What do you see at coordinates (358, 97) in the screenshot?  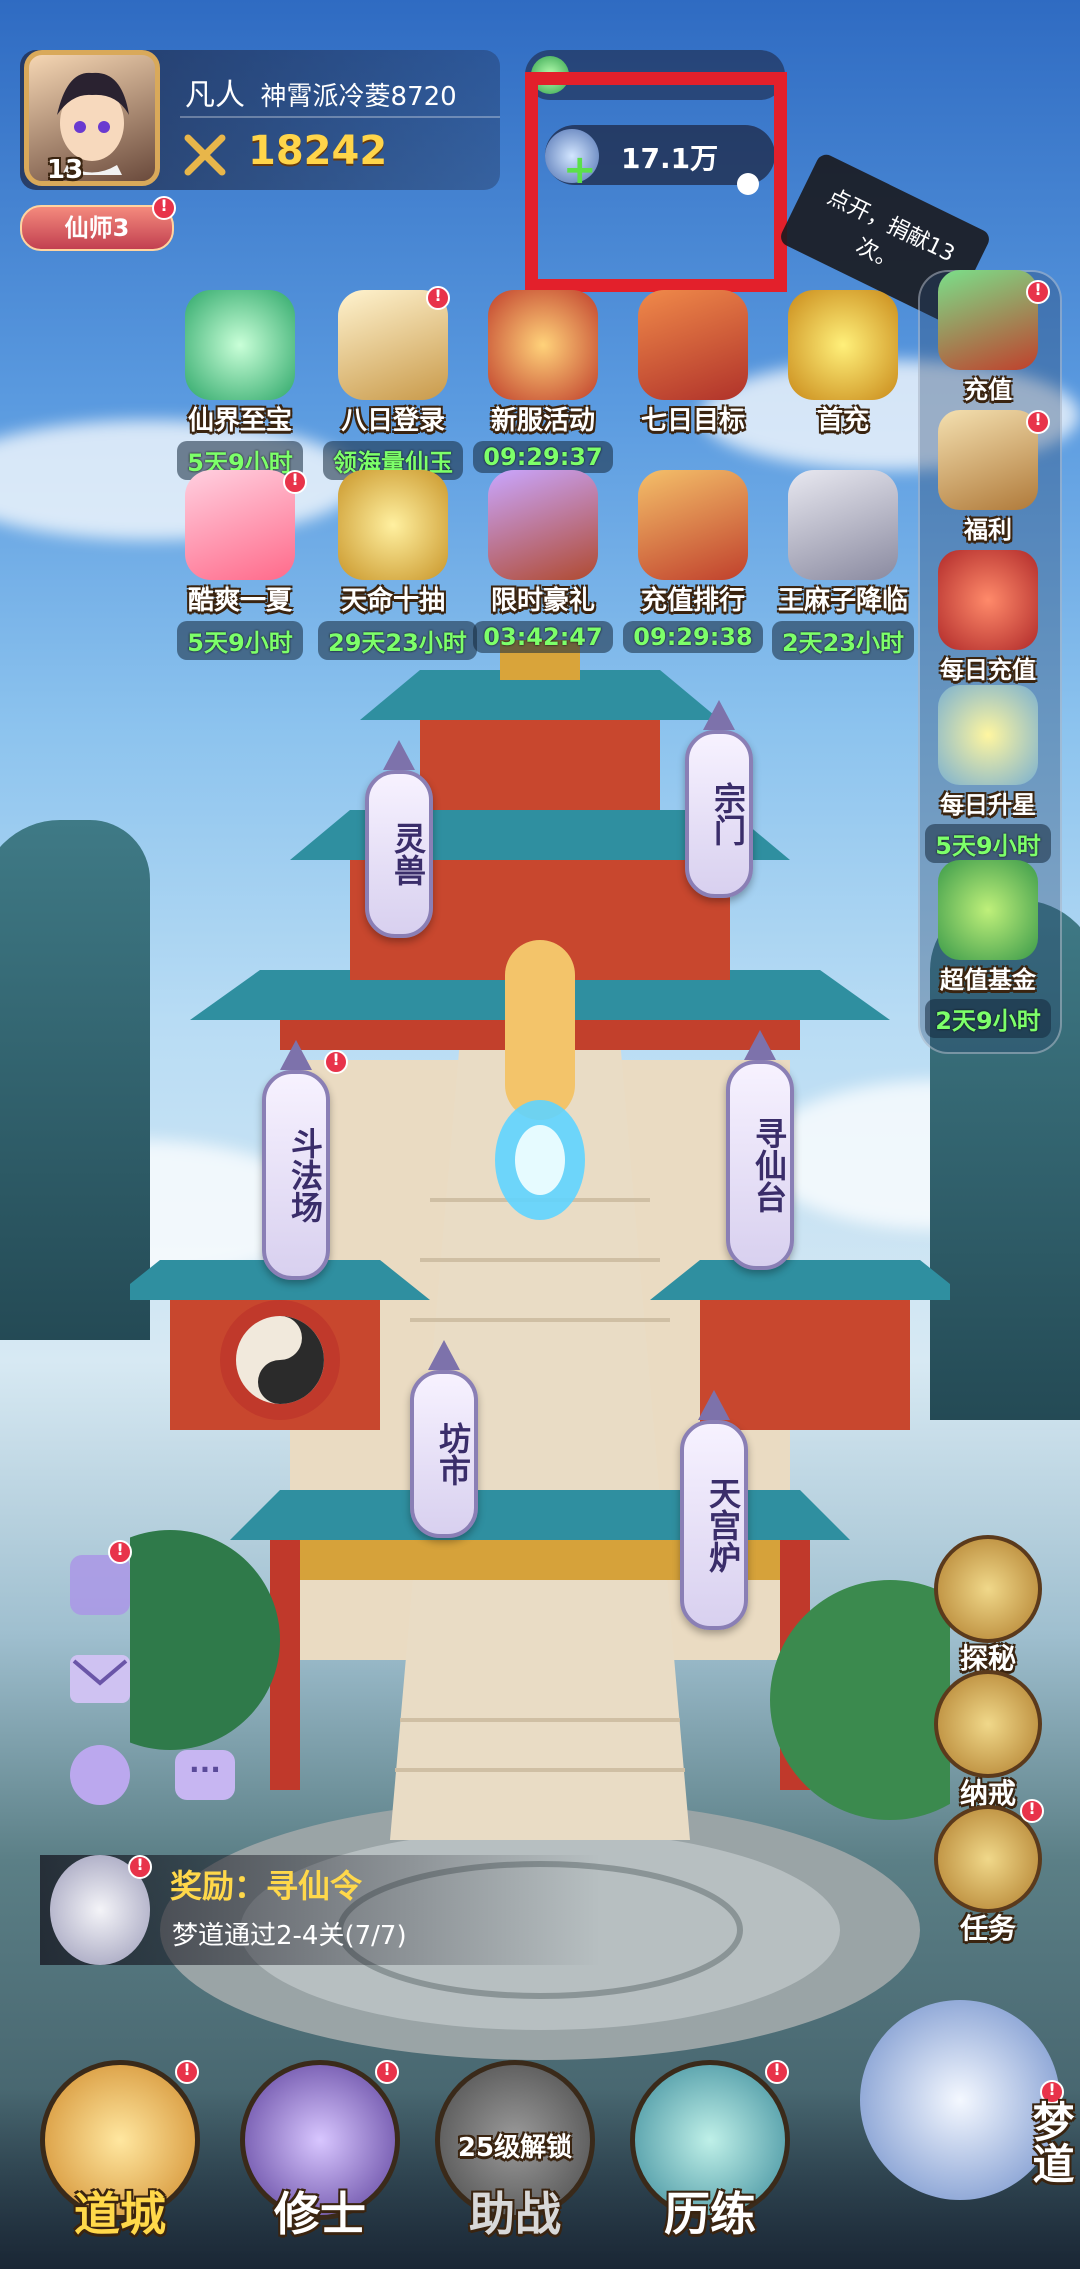 I see `player-name: 神霄派冷菱8720` at bounding box center [358, 97].